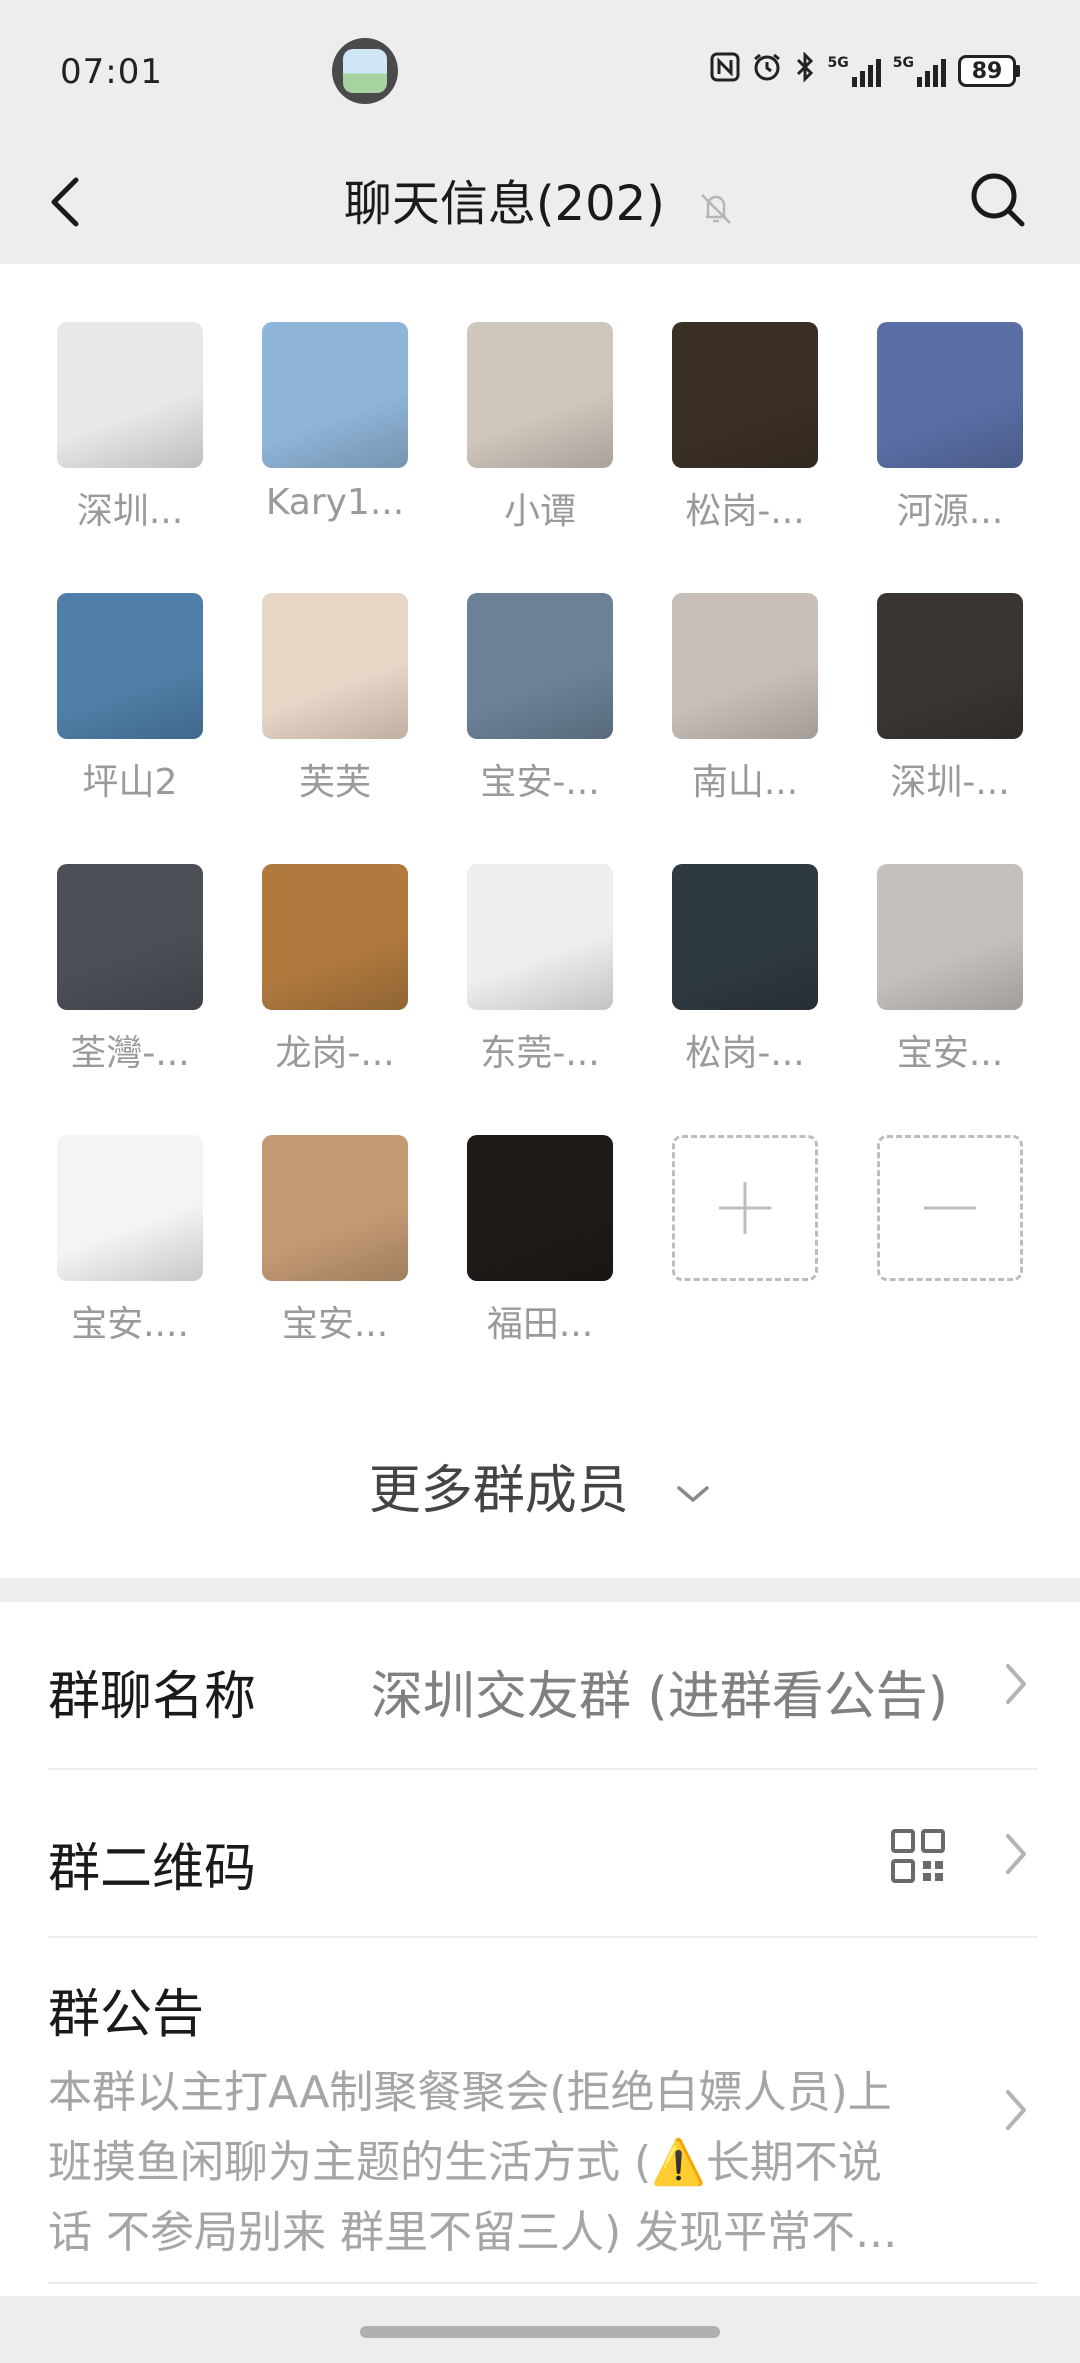 The width and height of the screenshot is (1080, 2363). What do you see at coordinates (918, 1856) in the screenshot?
I see `qr-code-icon` at bounding box center [918, 1856].